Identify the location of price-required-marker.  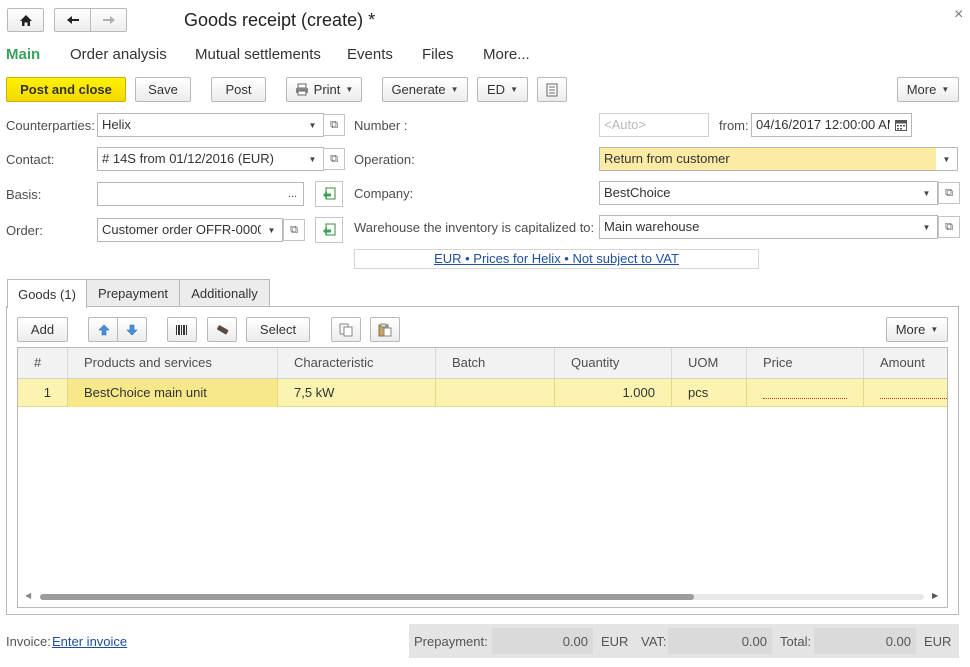
(805, 398).